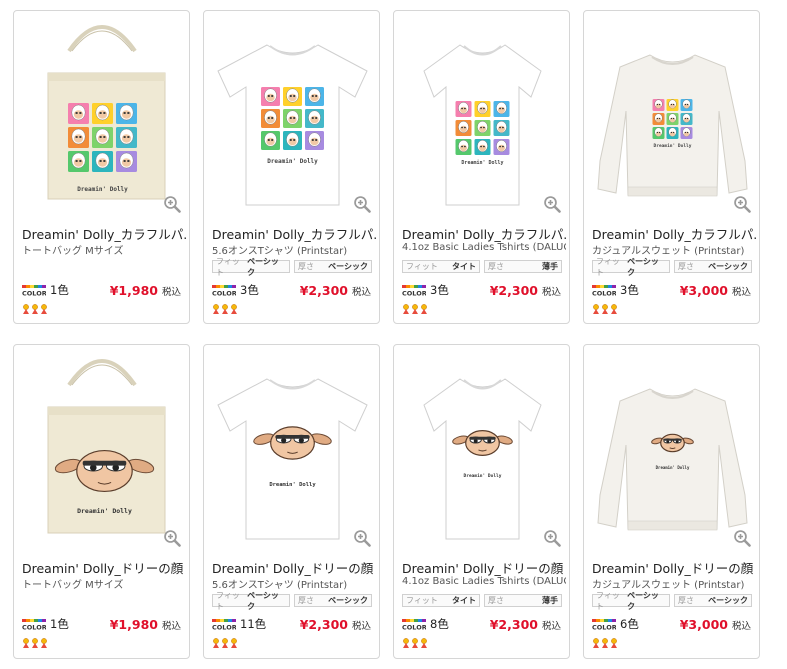 This screenshot has height=669, width=787. Describe the element at coordinates (253, 624) in the screenshot. I see `color-count: 11色` at that location.